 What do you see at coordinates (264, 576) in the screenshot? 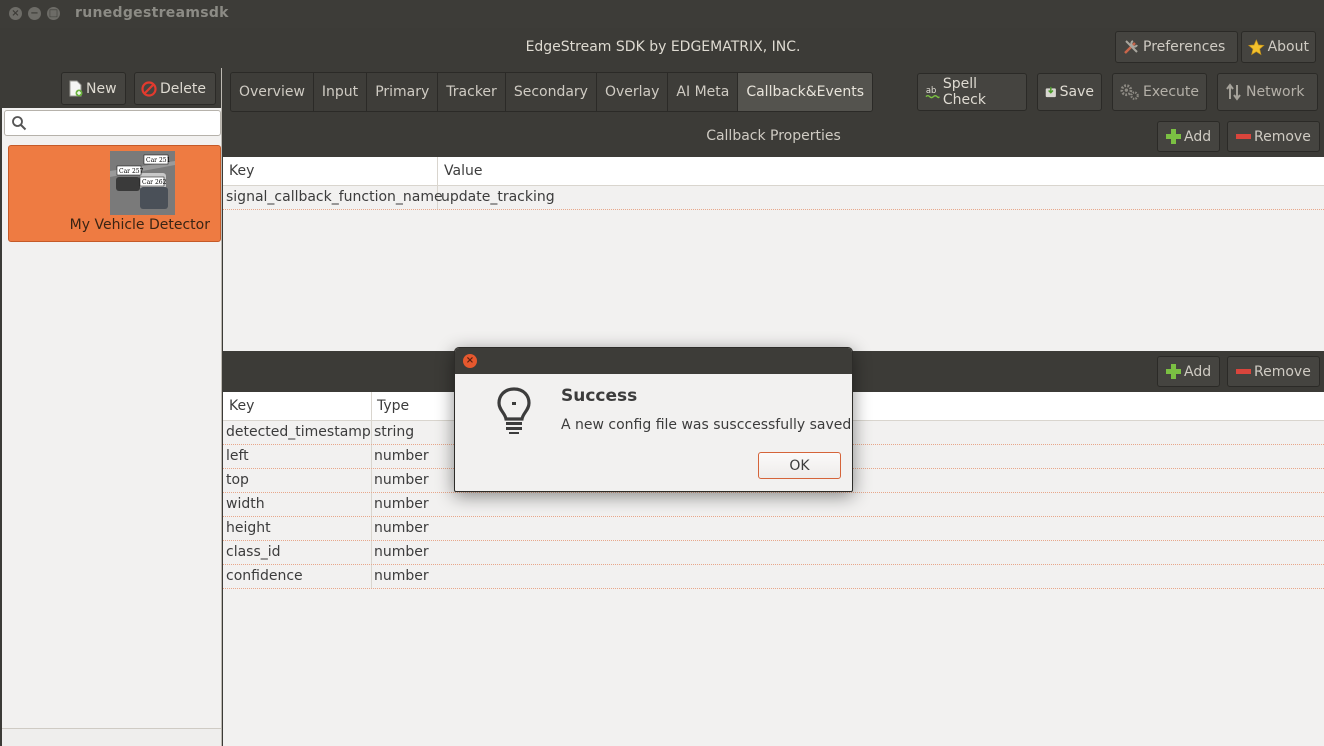
I see `cell-key: confidence` at bounding box center [264, 576].